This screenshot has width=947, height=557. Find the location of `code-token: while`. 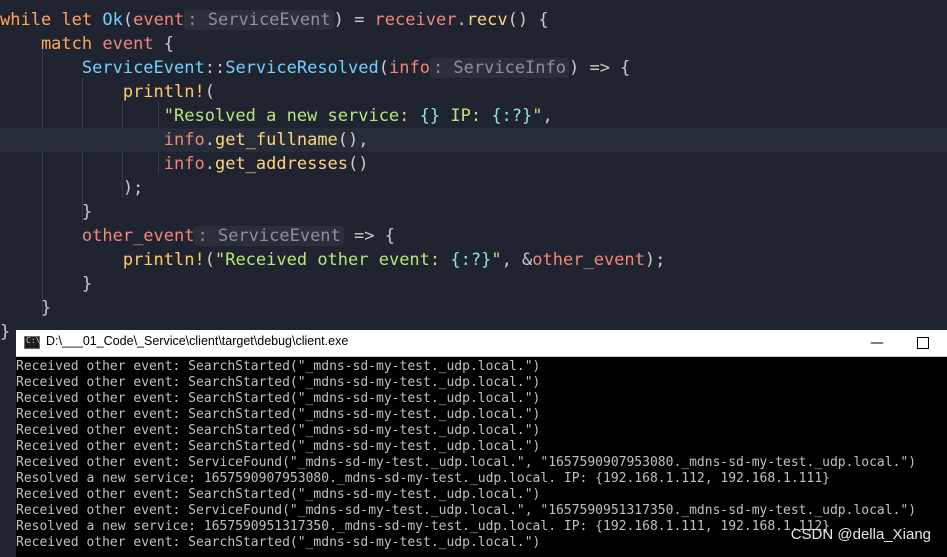

code-token: while is located at coordinates (31, 20).